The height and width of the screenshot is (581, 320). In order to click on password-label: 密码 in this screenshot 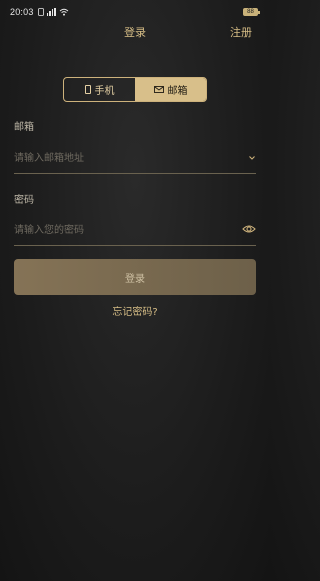, I will do `click(24, 200)`.